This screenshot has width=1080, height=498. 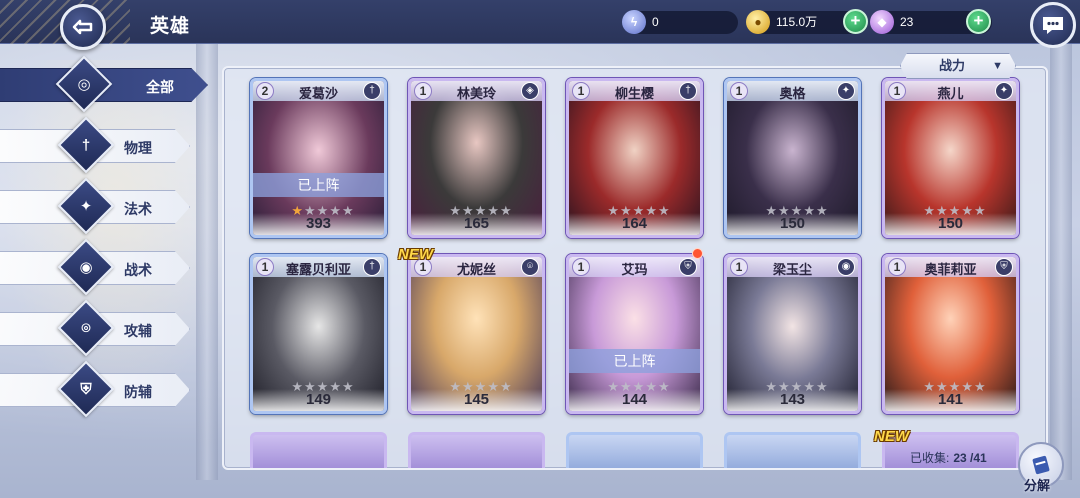 I want to click on hero-power: 144, so click(x=634, y=400).